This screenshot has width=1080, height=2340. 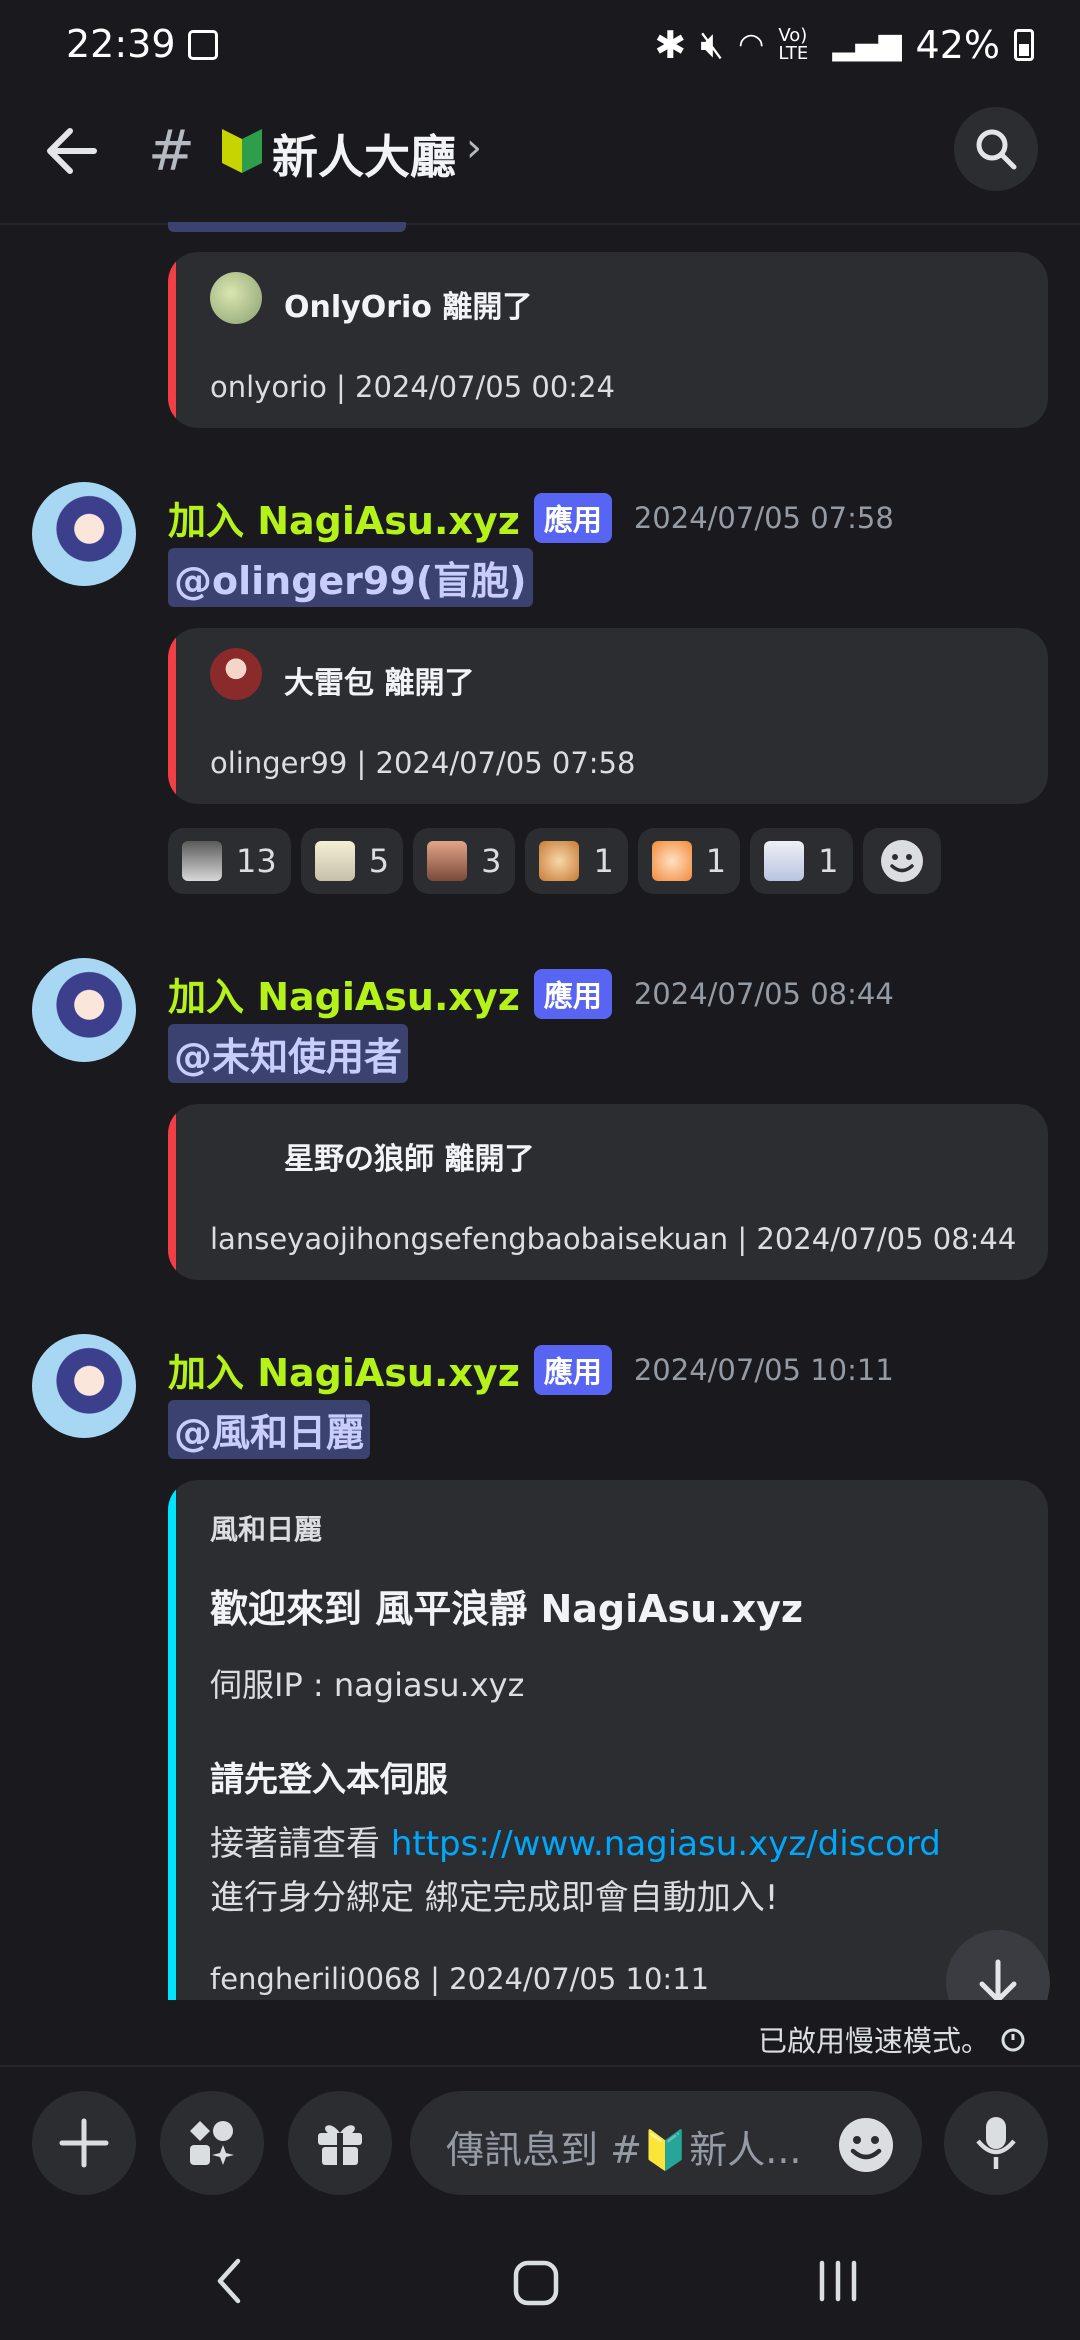 What do you see at coordinates (229, 861) in the screenshot?
I see `reaction: 13` at bounding box center [229, 861].